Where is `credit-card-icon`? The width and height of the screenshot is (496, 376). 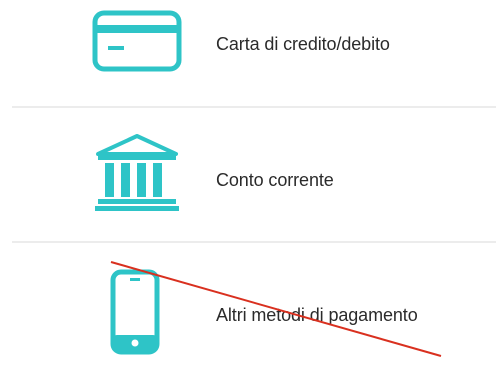
credit-card-icon is located at coordinates (137, 41).